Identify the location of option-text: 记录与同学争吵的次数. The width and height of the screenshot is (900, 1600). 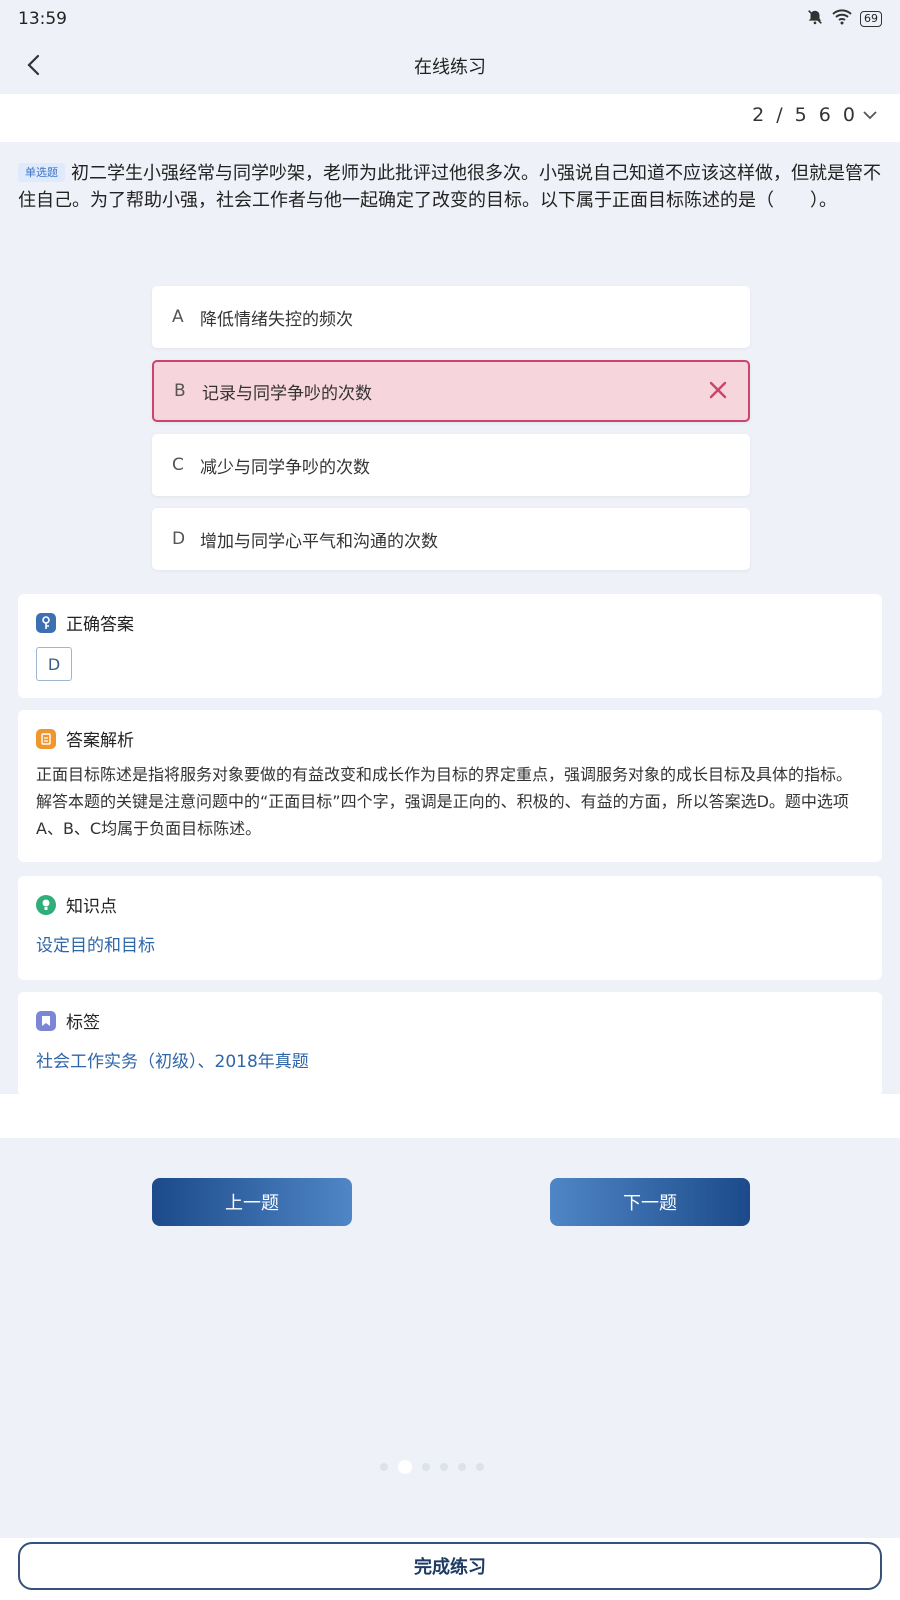
(287, 393).